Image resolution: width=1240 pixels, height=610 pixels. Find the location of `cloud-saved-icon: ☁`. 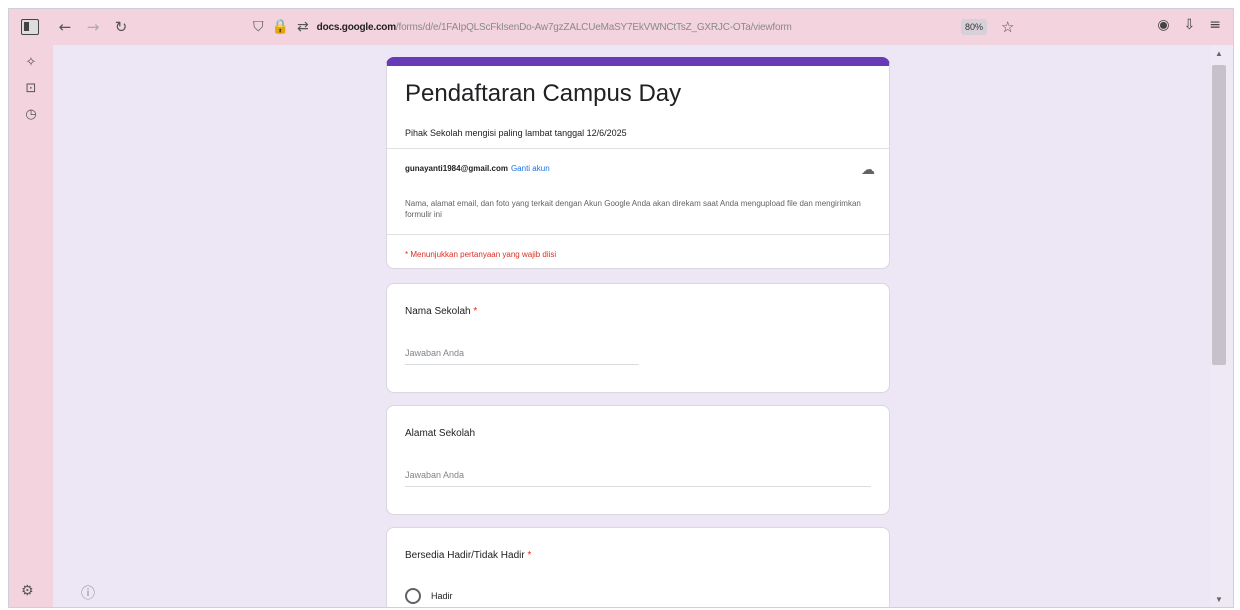

cloud-saved-icon: ☁ is located at coordinates (868, 170).